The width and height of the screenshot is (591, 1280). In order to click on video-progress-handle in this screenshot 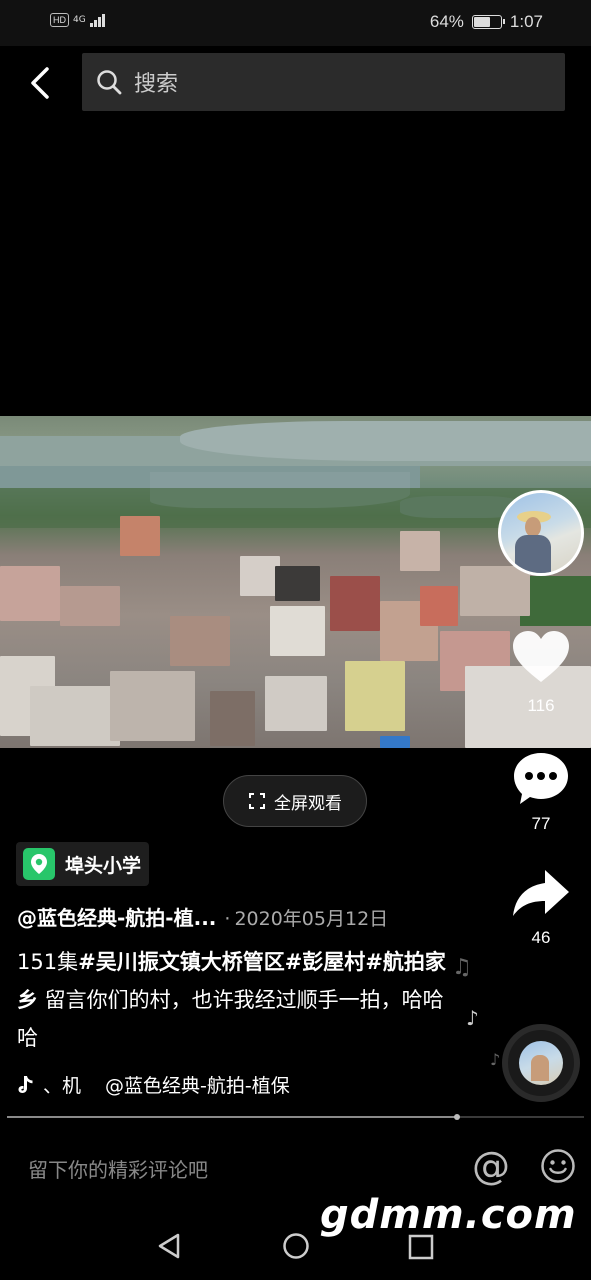, I will do `click(457, 1117)`.